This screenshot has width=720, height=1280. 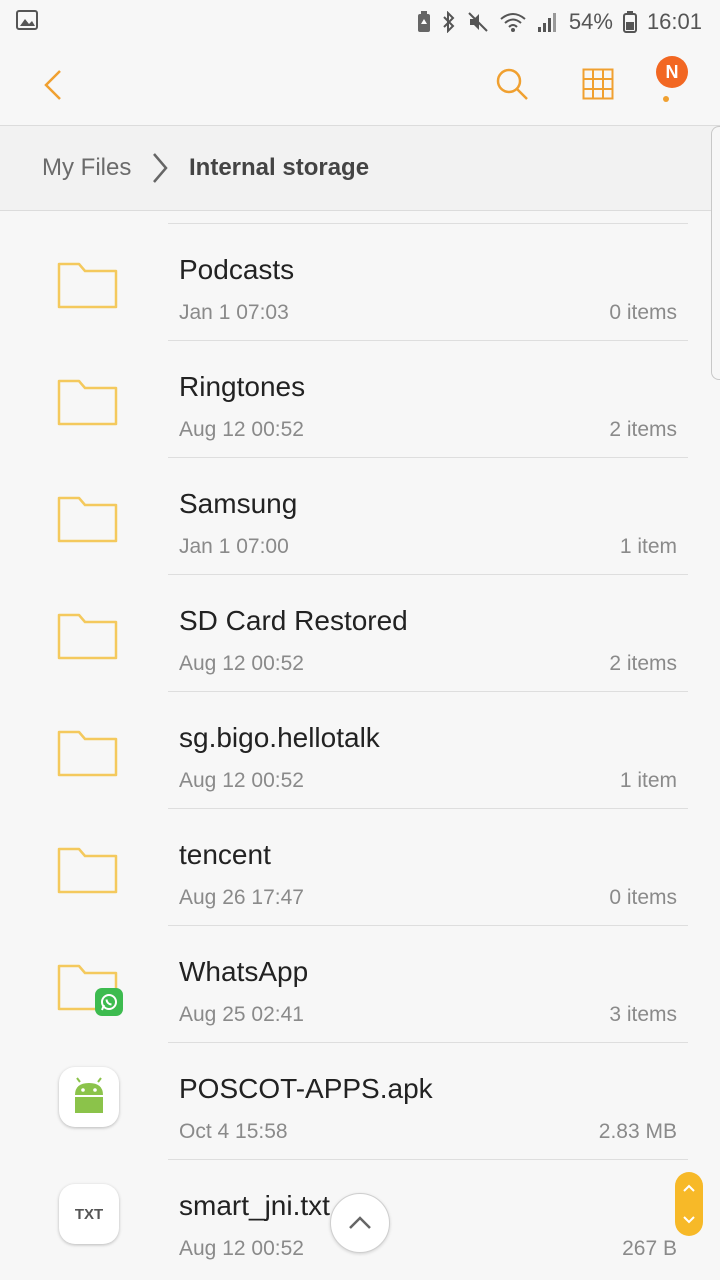 I want to click on search-icon, so click(x=512, y=84).